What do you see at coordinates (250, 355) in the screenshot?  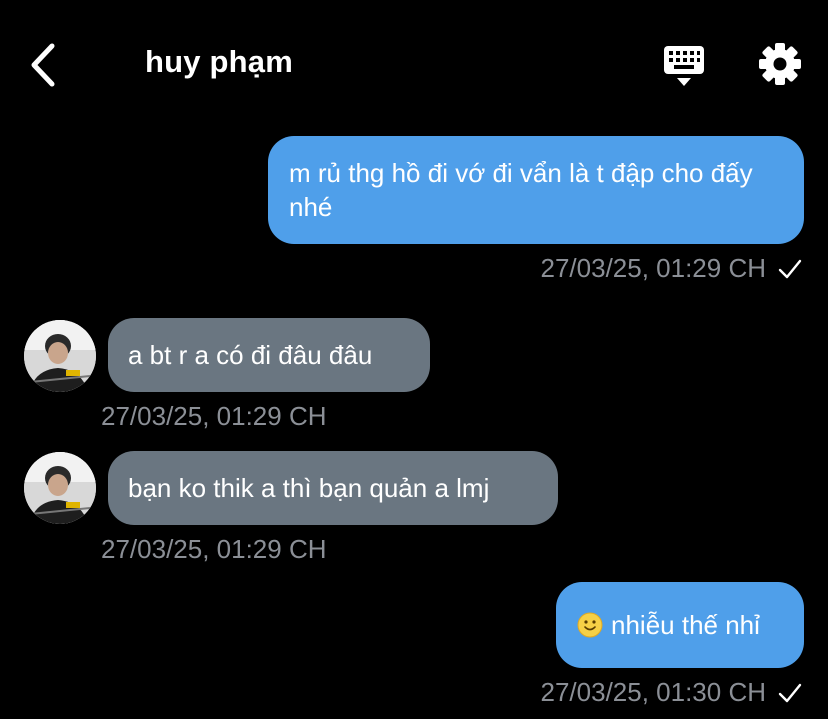 I see `message-text: a bt r a có đi đâu đâu` at bounding box center [250, 355].